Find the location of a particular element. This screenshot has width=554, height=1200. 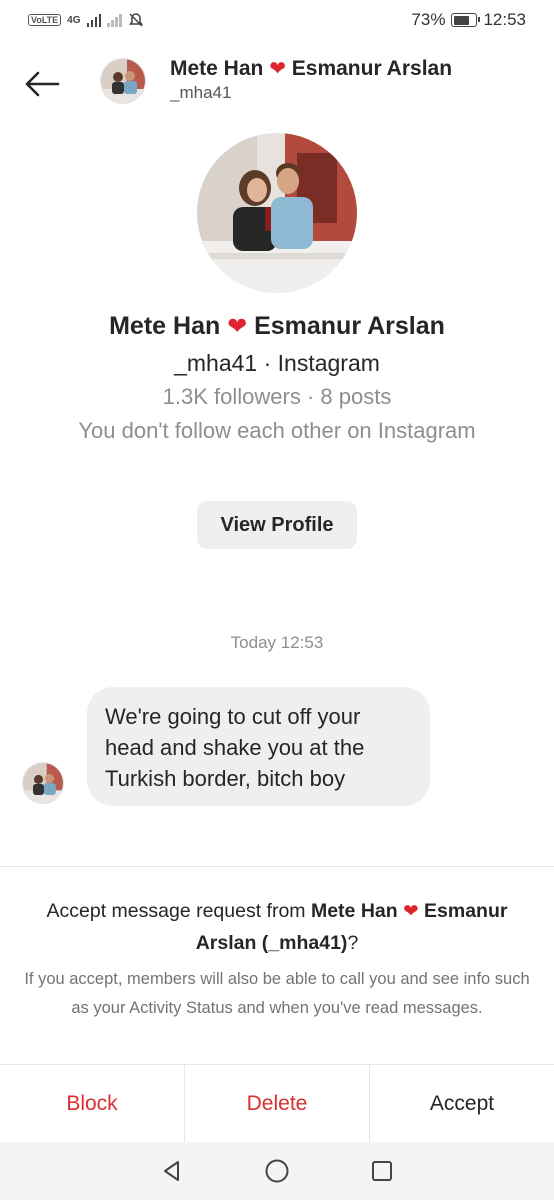

profile-name-second: Esmanur Arslan is located at coordinates (349, 326).